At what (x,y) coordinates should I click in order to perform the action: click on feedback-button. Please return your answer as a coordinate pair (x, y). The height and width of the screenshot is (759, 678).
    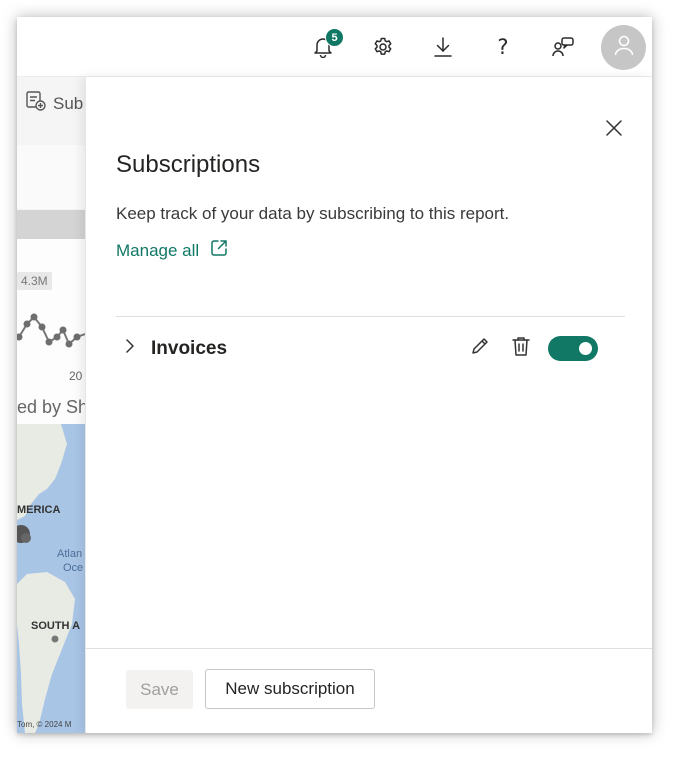
    Looking at the image, I should click on (563, 47).